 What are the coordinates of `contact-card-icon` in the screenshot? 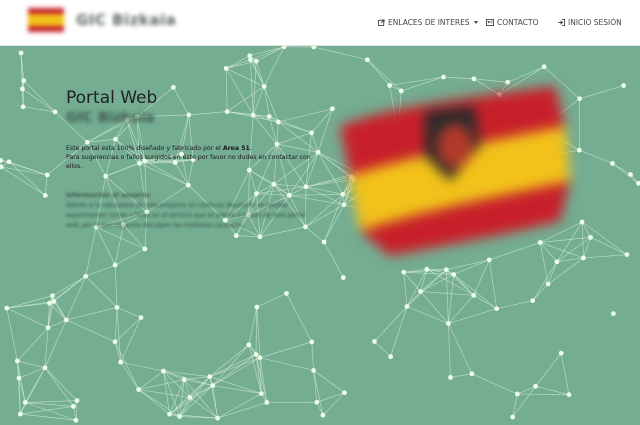 It's located at (490, 22).